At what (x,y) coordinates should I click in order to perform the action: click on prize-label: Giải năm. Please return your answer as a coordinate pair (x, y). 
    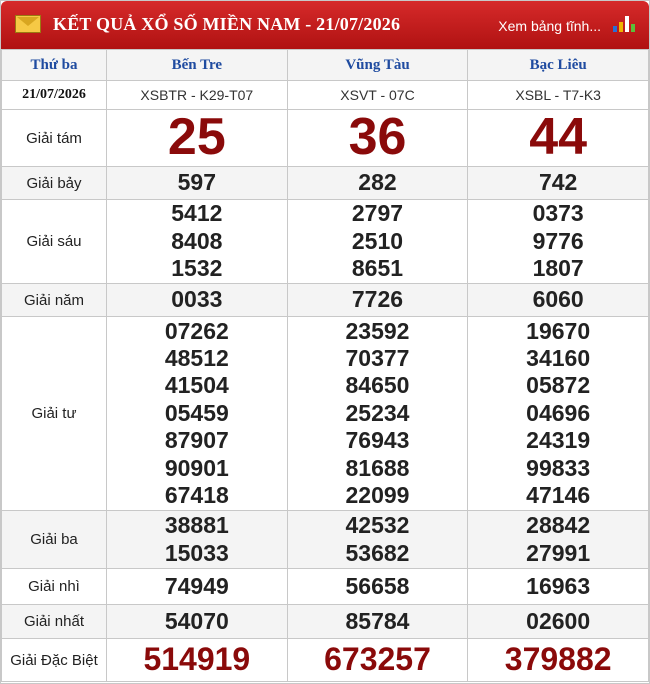
    Looking at the image, I should click on (54, 300).